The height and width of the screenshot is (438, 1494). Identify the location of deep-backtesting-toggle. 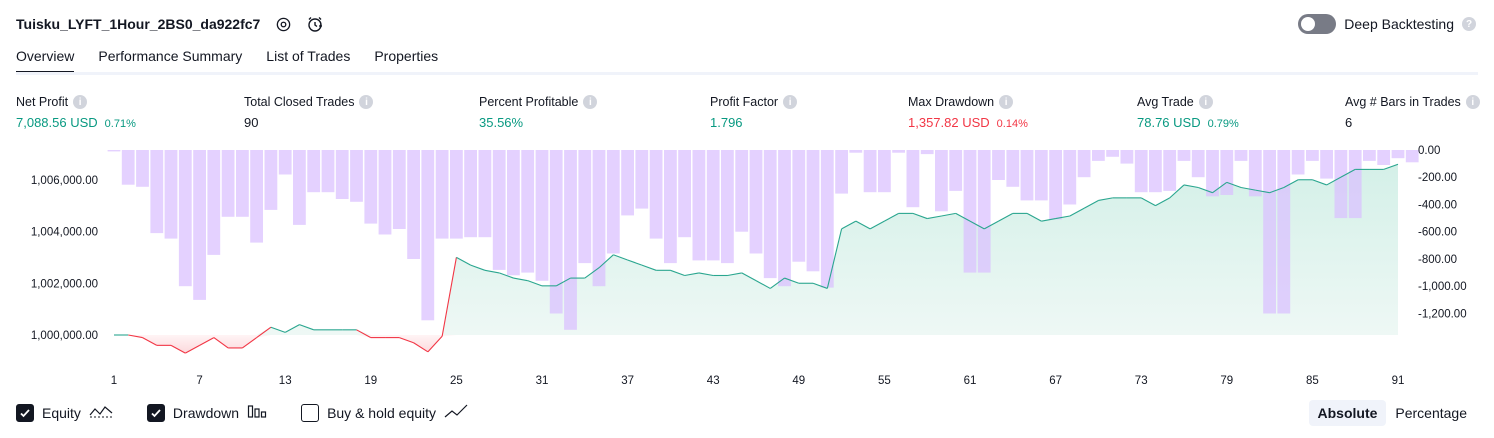
(1317, 24).